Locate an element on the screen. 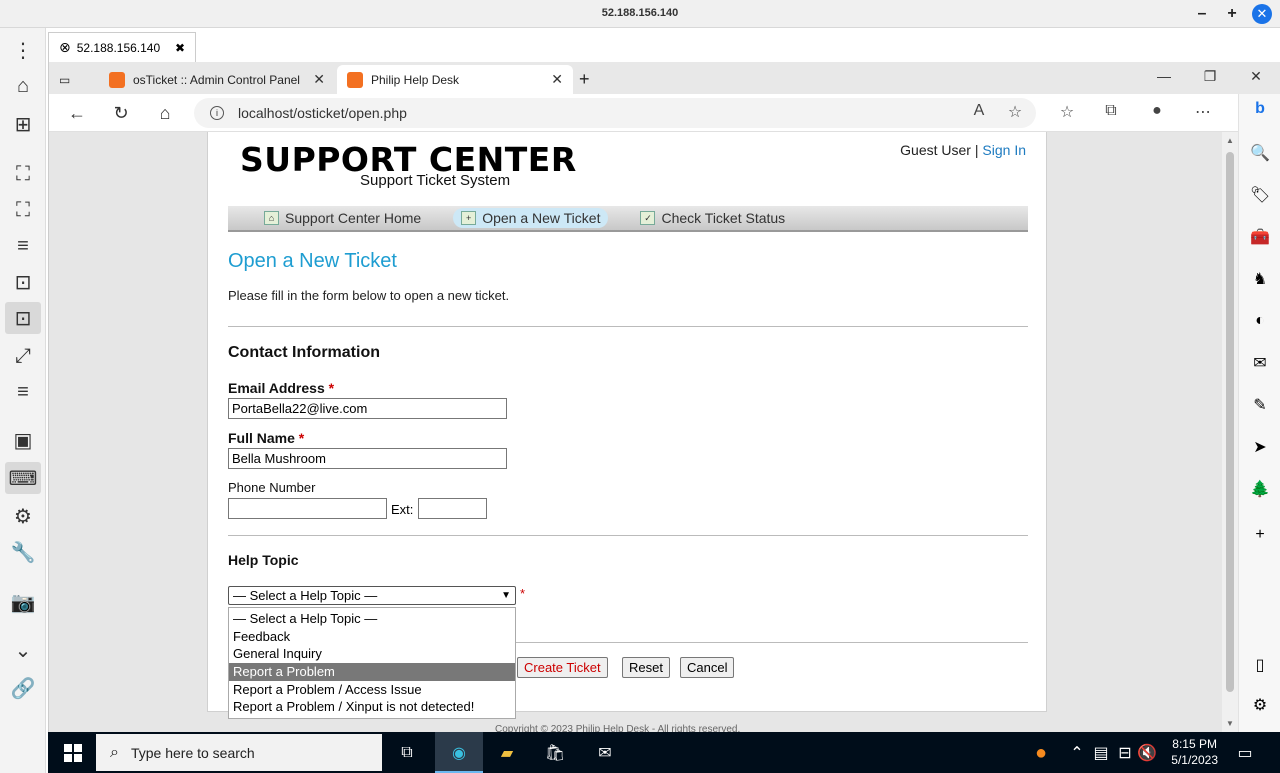  reset-button: Reset is located at coordinates (646, 667).